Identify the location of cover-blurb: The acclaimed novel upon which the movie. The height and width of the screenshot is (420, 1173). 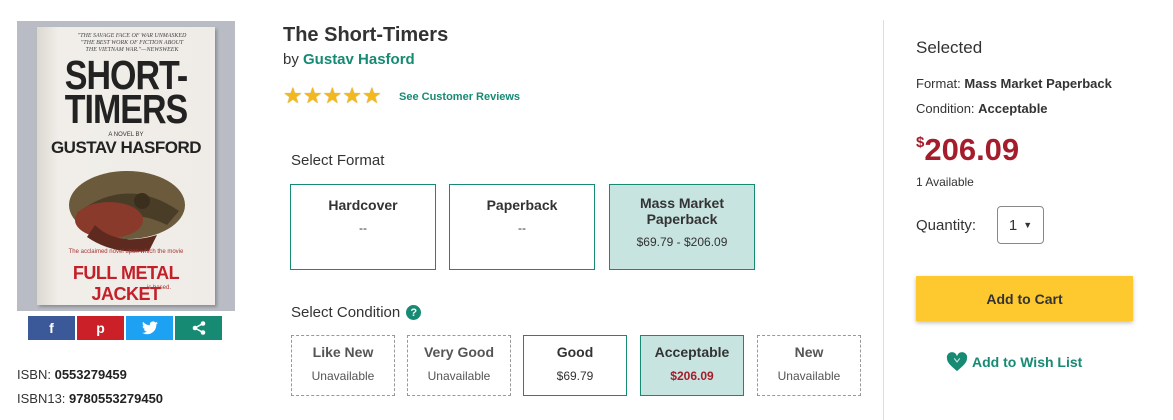
(126, 252).